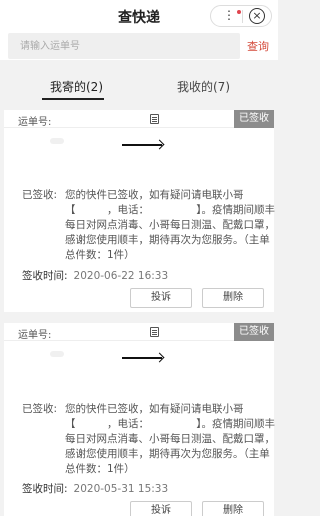 This screenshot has width=320, height=516. Describe the element at coordinates (203, 86) in the screenshot. I see `tab-received: 我收的(7)` at that location.